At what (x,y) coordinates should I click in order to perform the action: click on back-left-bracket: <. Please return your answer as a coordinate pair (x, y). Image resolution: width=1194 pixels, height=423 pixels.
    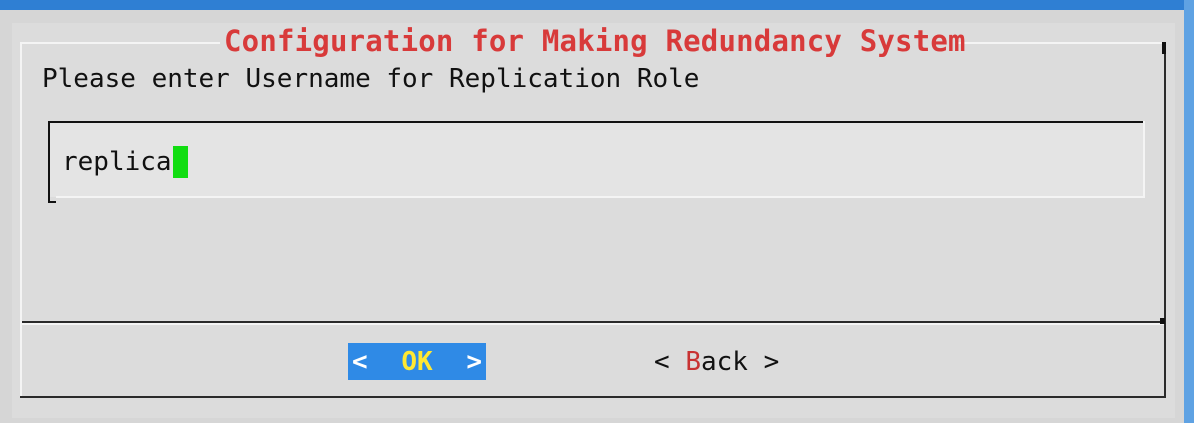
    Looking at the image, I should click on (662, 361).